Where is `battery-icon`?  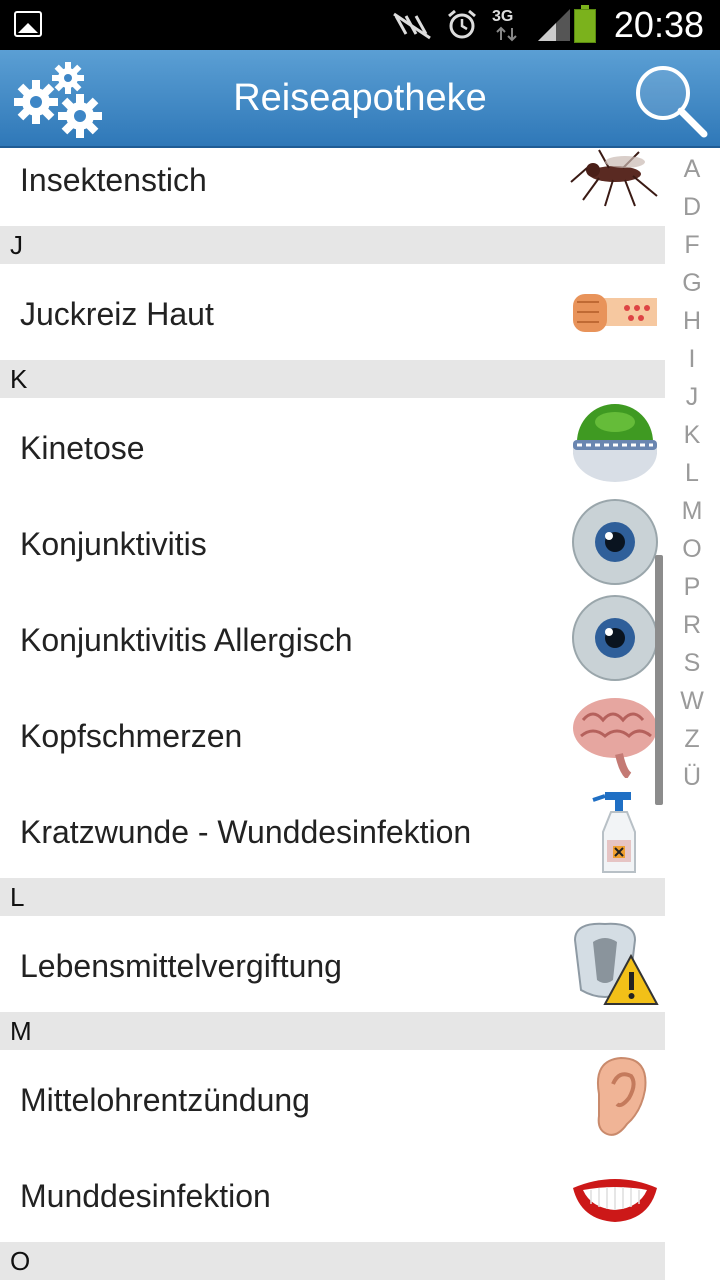 battery-icon is located at coordinates (585, 24).